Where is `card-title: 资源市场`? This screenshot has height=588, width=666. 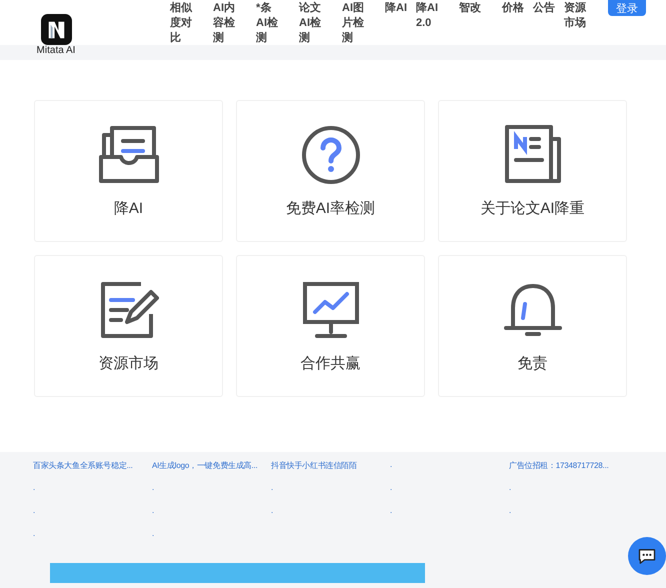
card-title: 资源市场 is located at coordinates (128, 363).